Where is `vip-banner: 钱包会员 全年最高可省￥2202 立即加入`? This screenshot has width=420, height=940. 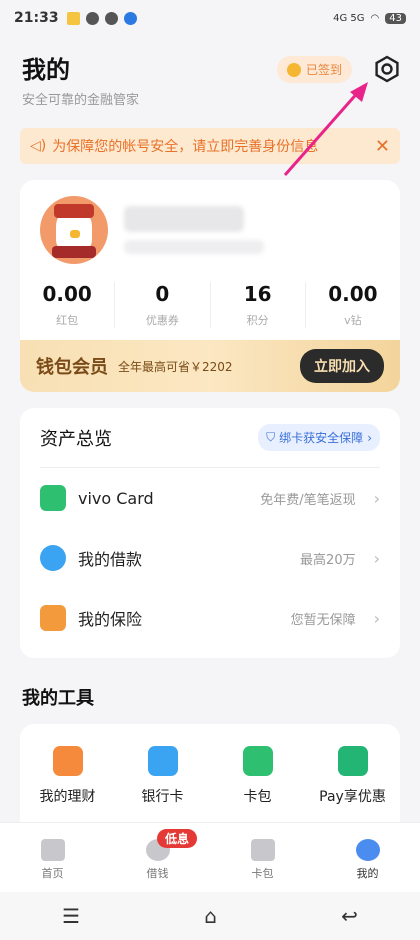
vip-banner: 钱包会员 全年最高可省￥2202 立即加入 is located at coordinates (210, 366).